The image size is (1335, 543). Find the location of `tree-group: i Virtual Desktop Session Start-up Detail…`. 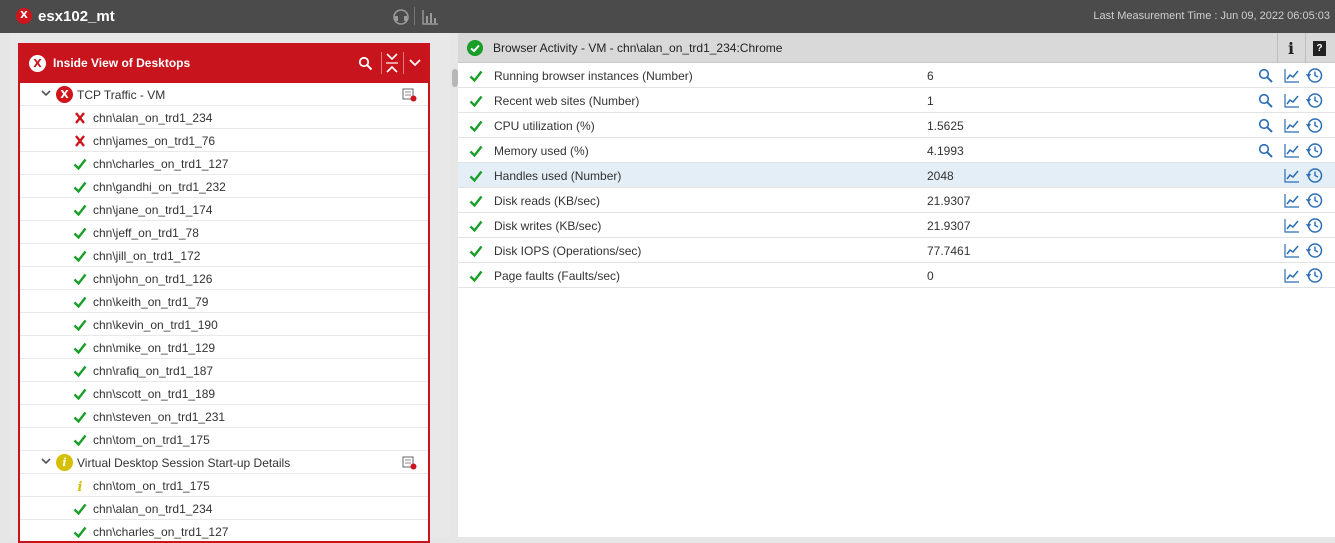

tree-group: i Virtual Desktop Session Start-up Detail… is located at coordinates (224, 462).